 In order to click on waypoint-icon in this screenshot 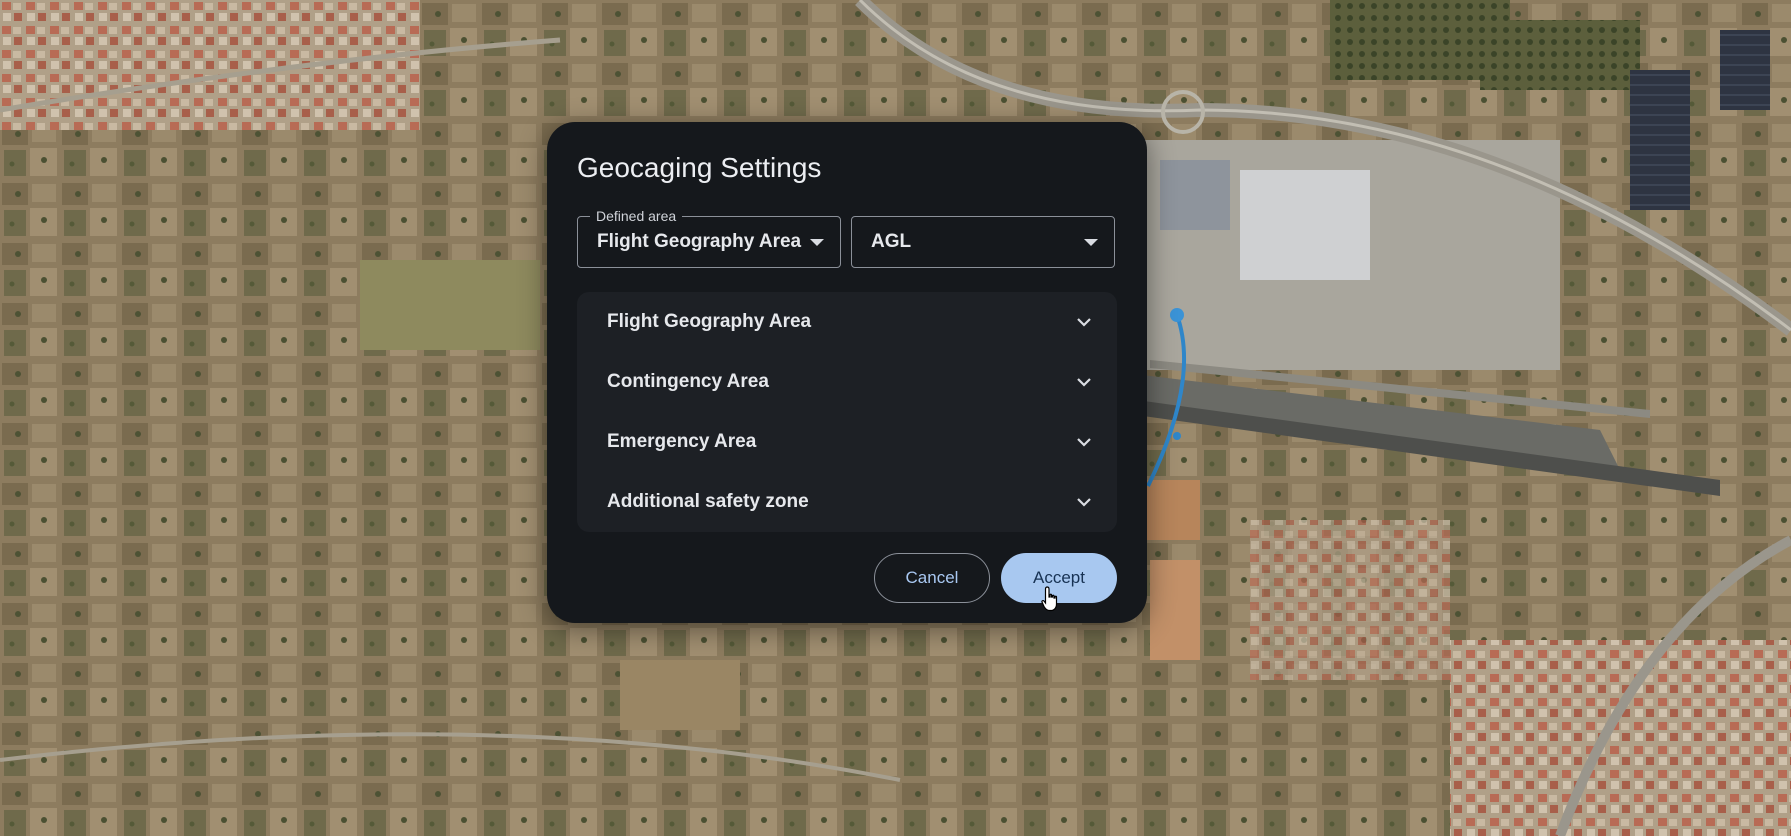, I will do `click(1177, 315)`.